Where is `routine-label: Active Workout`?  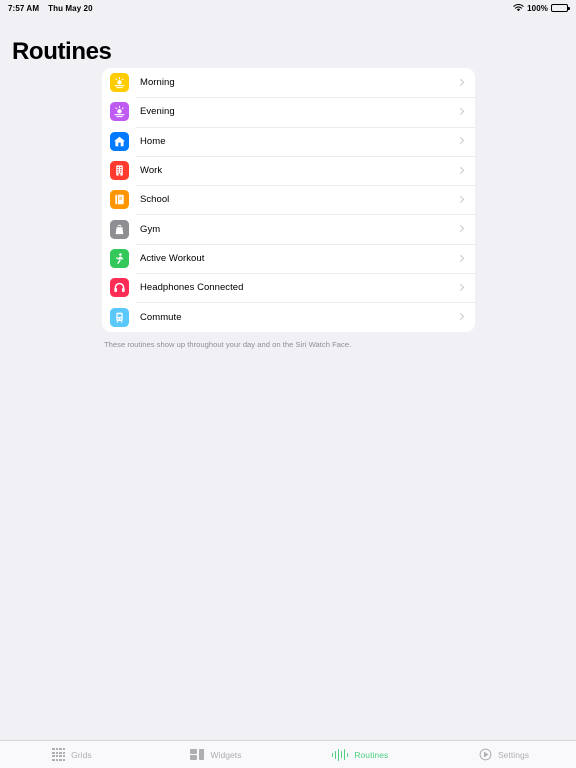 routine-label: Active Workout is located at coordinates (172, 258).